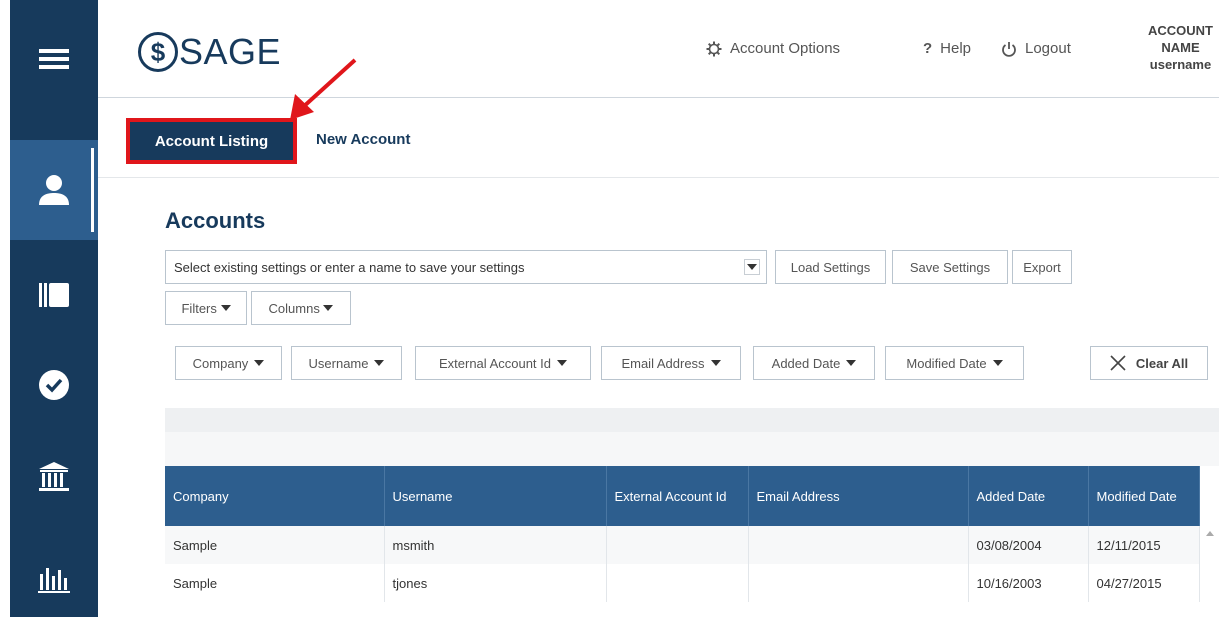  I want to click on account-name-block: ACCOUNT NAME username, so click(1180, 47).